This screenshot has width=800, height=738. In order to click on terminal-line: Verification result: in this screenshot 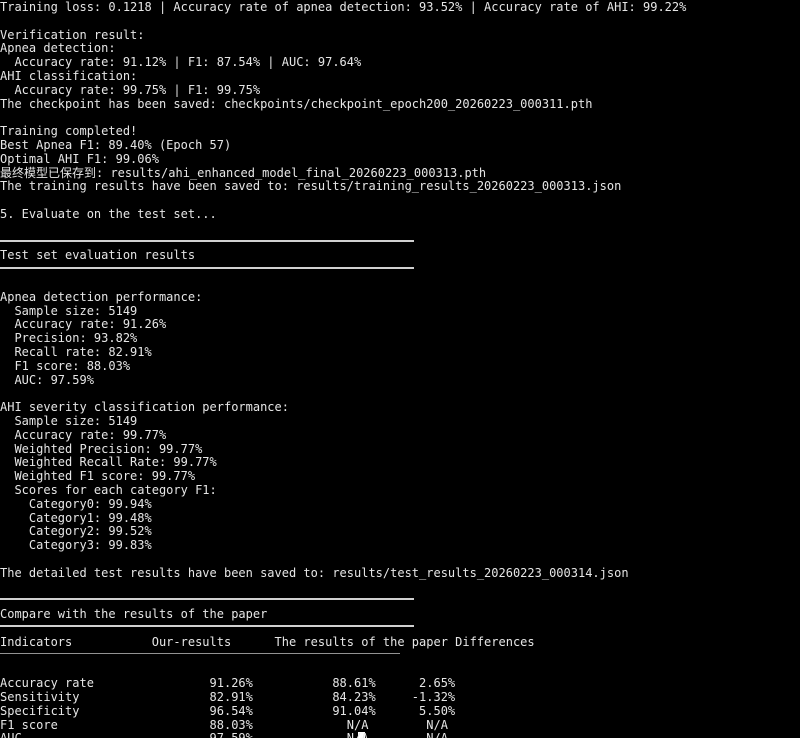, I will do `click(72, 34)`.